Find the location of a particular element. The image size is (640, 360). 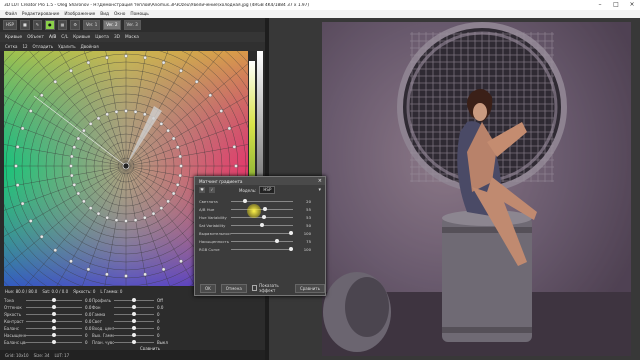

version-3-button: Ver. 3 is located at coordinates (132, 25).